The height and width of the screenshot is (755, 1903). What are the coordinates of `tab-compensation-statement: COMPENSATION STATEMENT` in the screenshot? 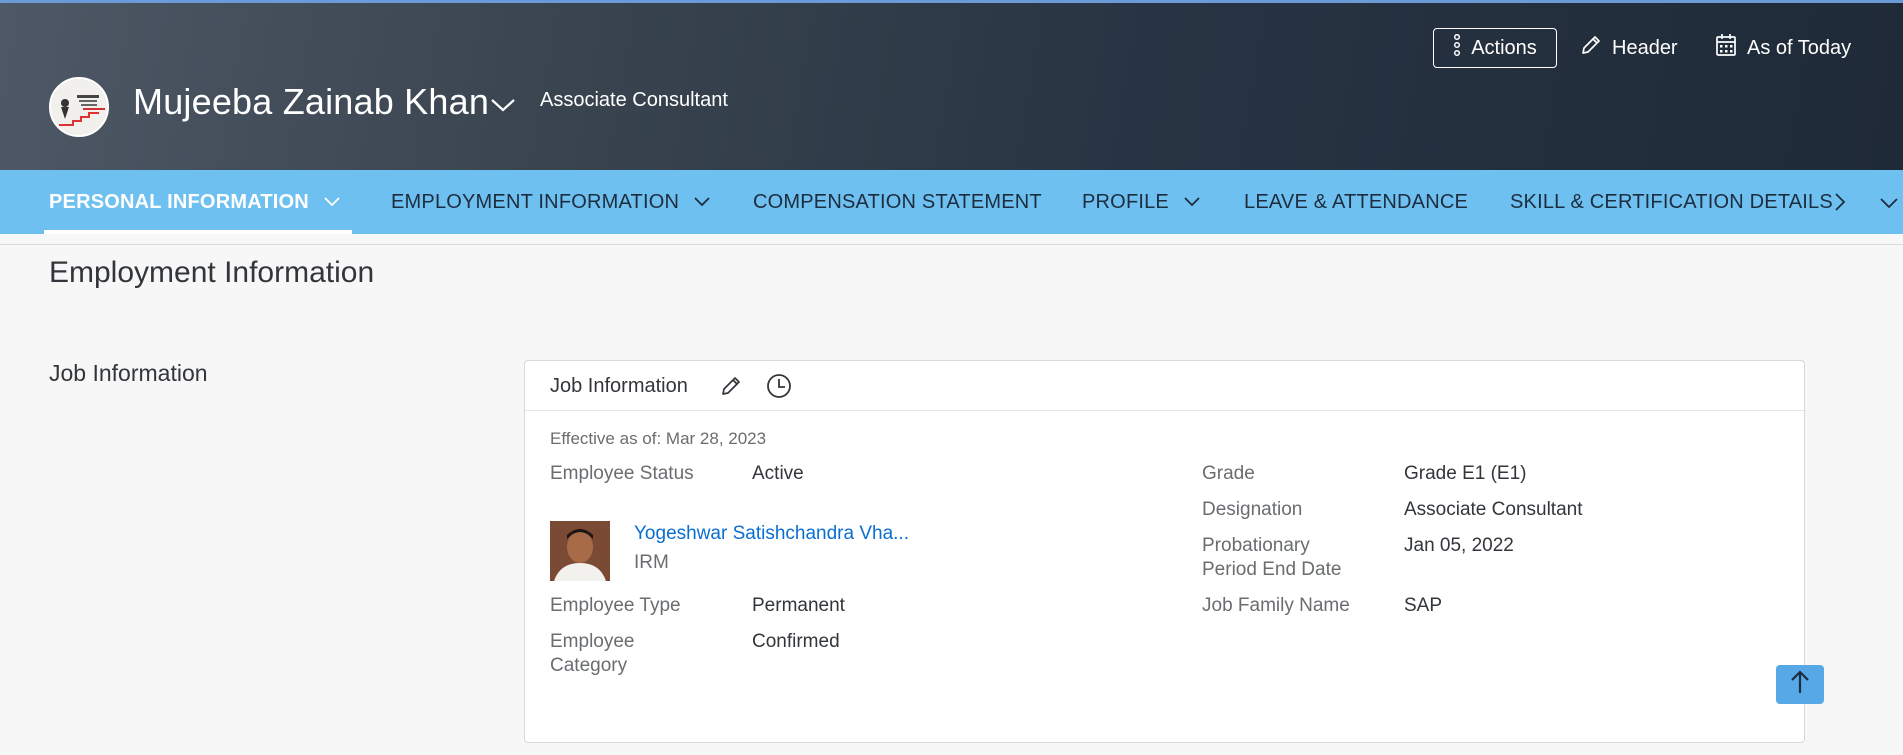 It's located at (897, 202).